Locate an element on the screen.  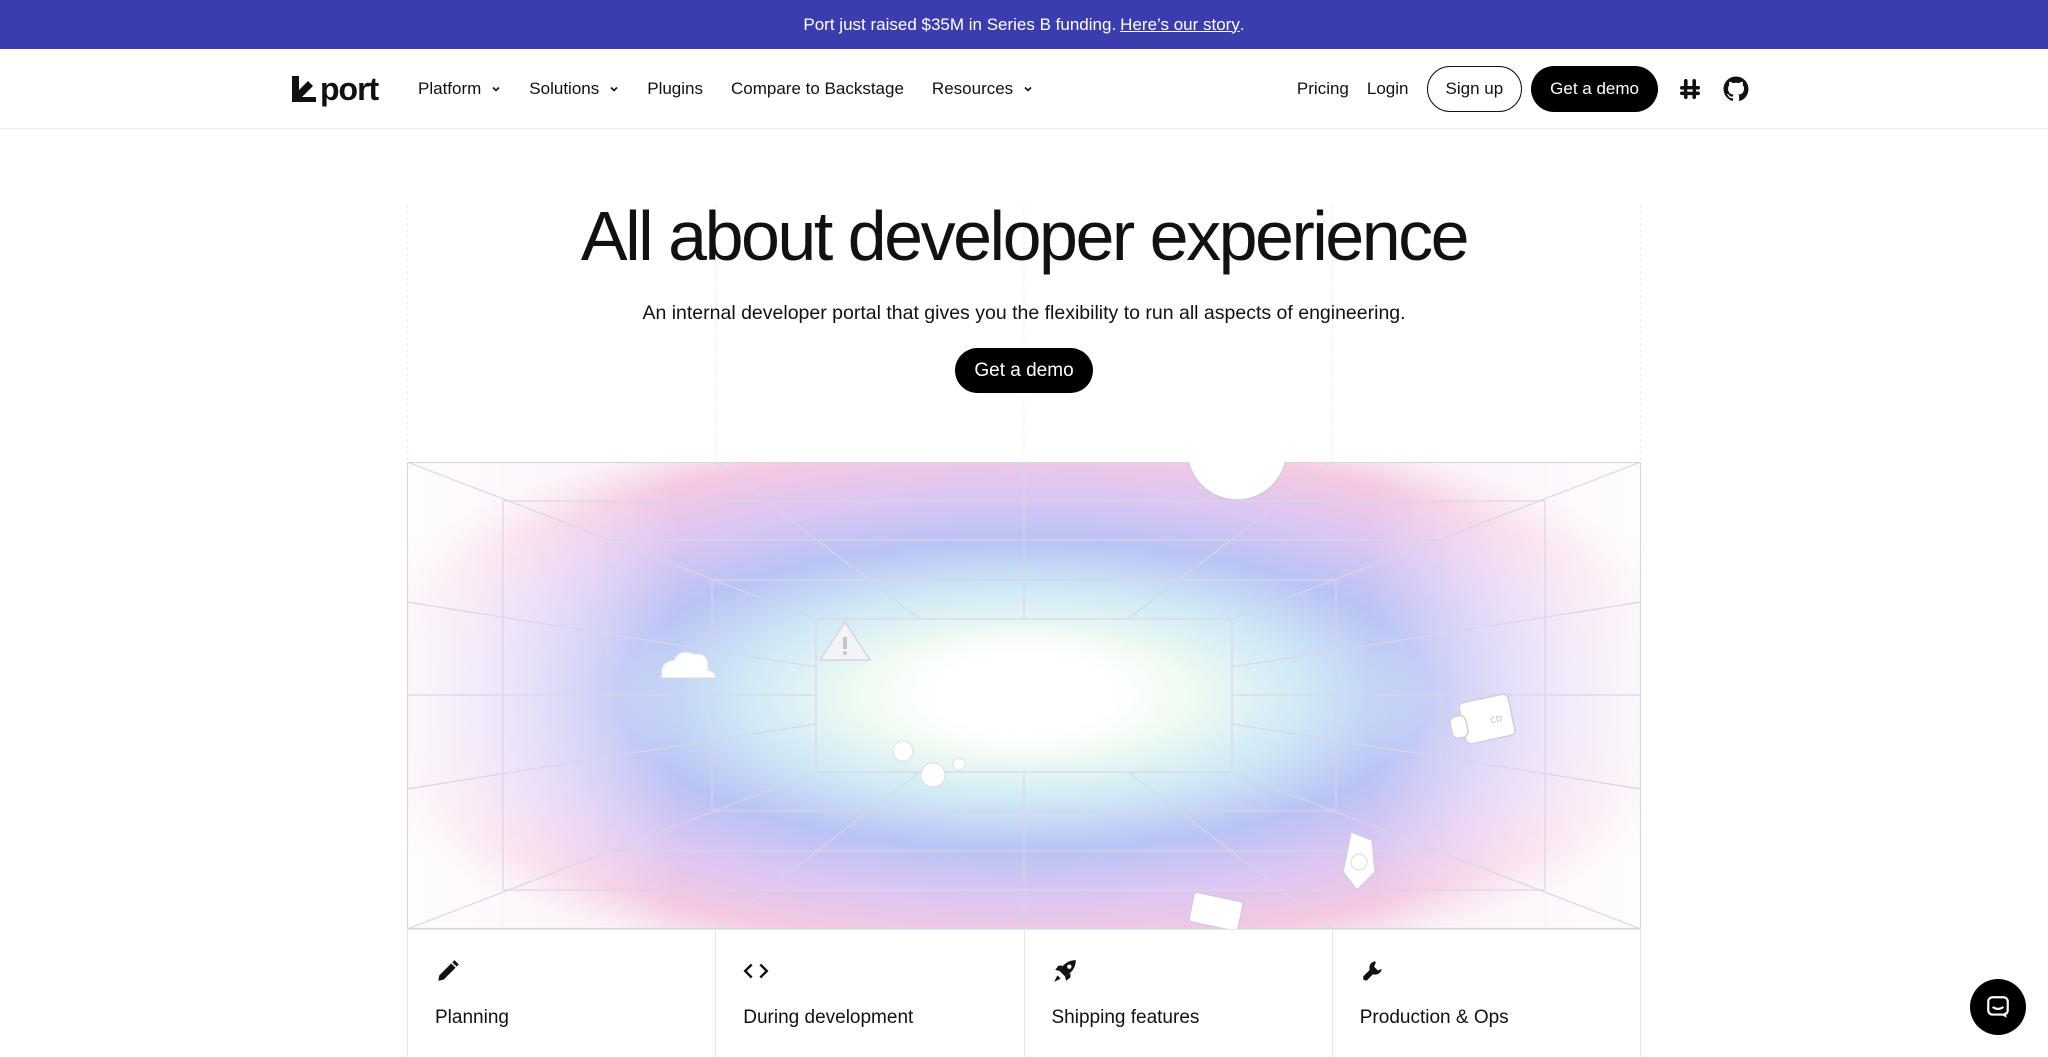
get-demo-nav-button: Get a demo is located at coordinates (1594, 89).